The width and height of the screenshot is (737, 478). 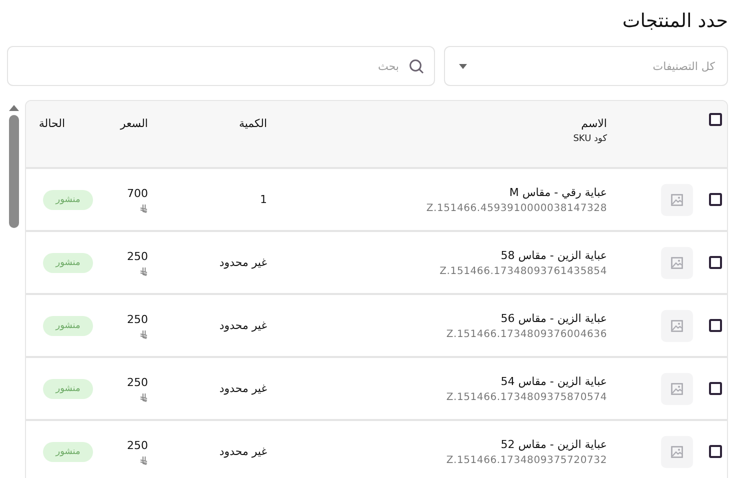 What do you see at coordinates (263, 199) in the screenshot?
I see `quantity-cell-text: 1` at bounding box center [263, 199].